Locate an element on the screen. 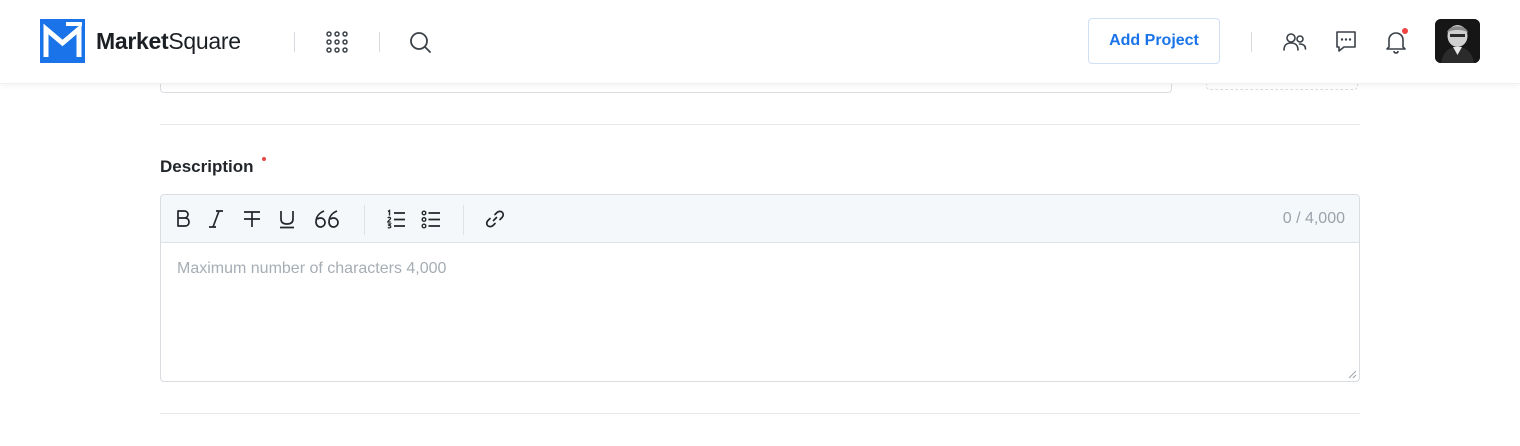  italic-icon is located at coordinates (216, 219).